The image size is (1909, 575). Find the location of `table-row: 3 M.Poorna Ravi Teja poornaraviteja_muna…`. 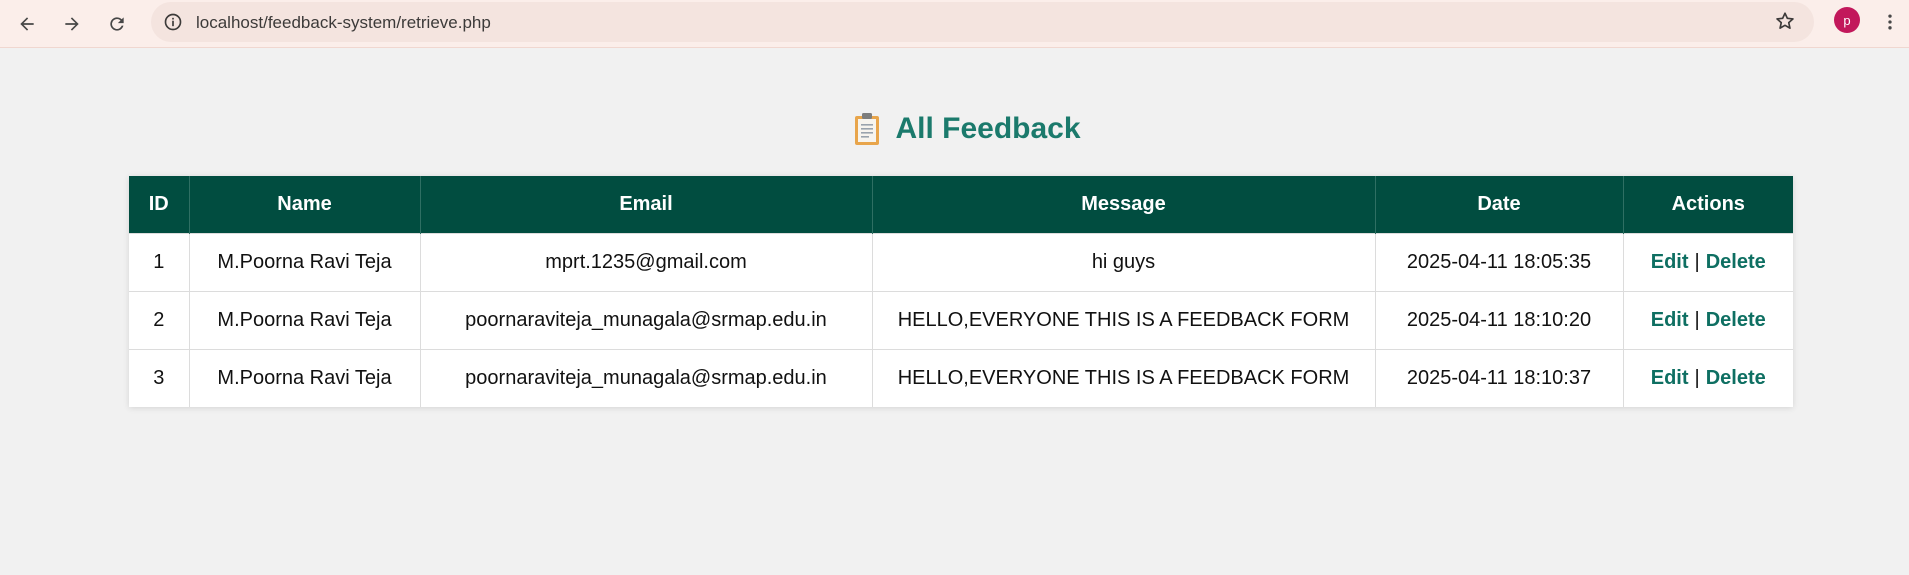

table-row: 3 M.Poorna Ravi Teja poornaraviteja_muna… is located at coordinates (961, 378).